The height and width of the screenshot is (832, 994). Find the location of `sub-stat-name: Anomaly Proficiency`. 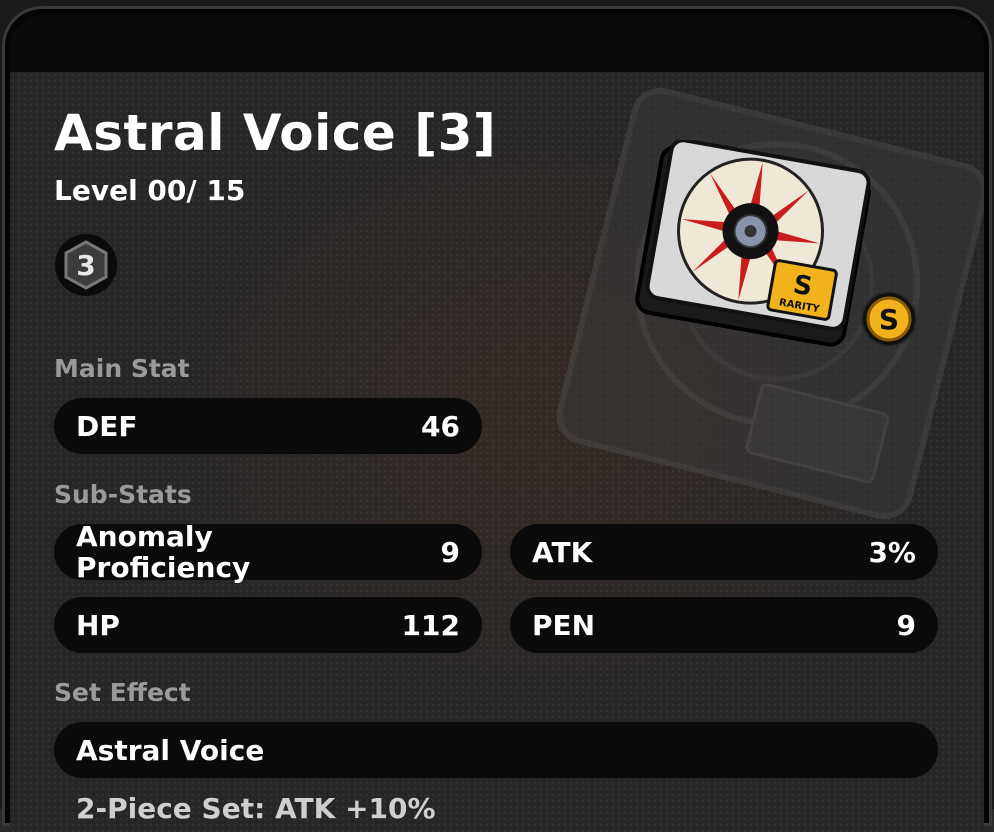

sub-stat-name: Anomaly Proficiency is located at coordinates (163, 552).